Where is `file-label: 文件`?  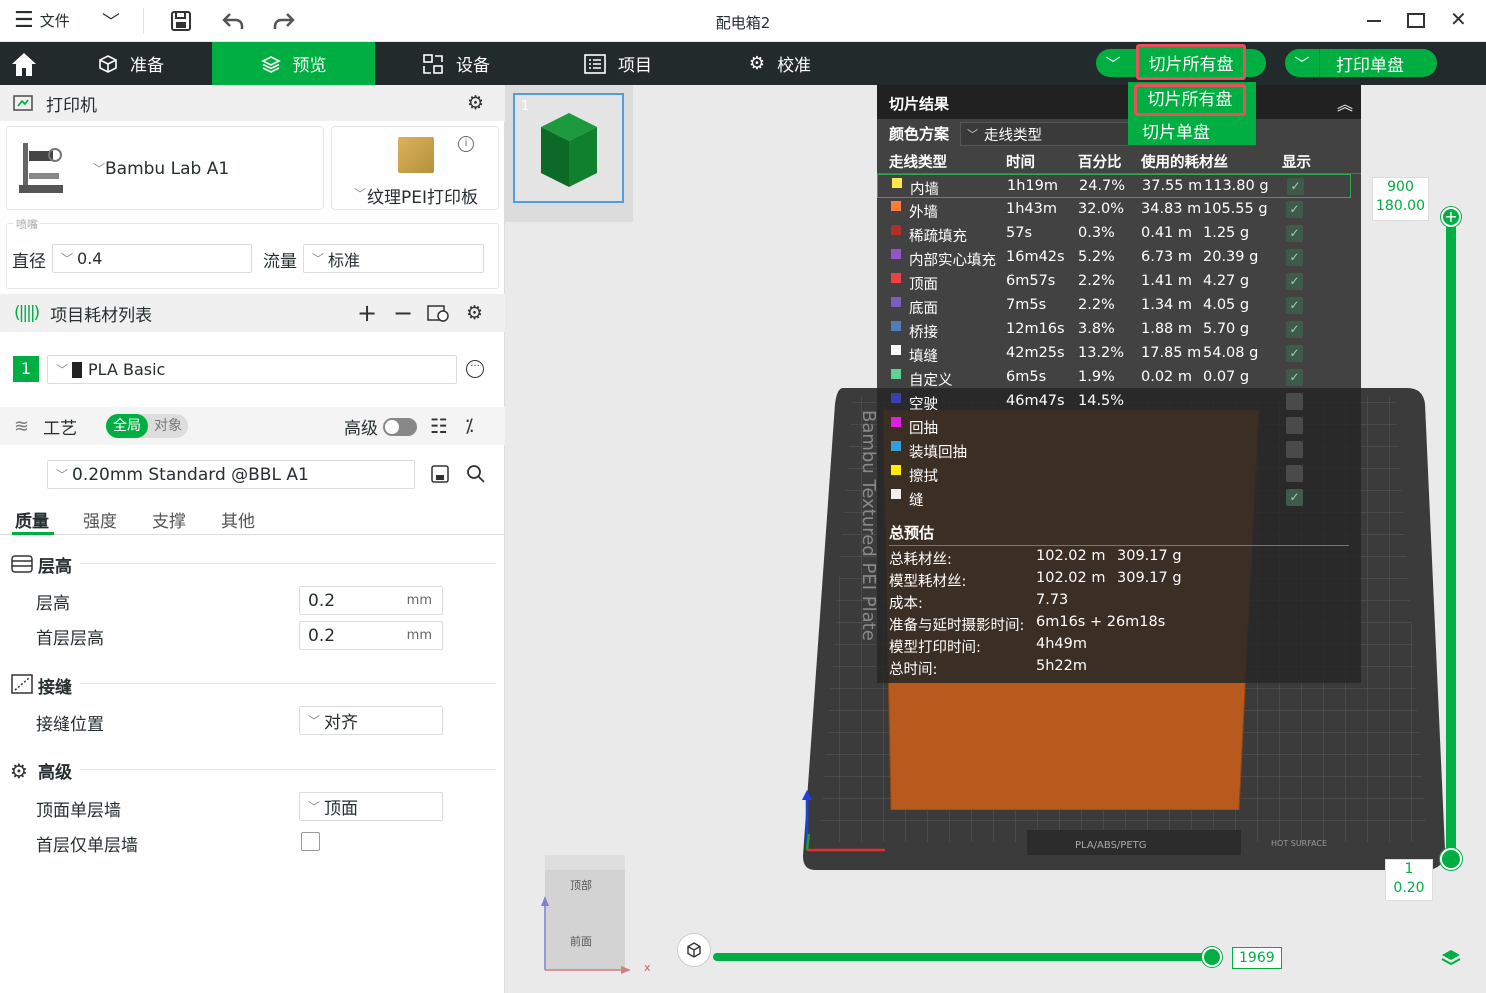
file-label: 文件 is located at coordinates (54, 21).